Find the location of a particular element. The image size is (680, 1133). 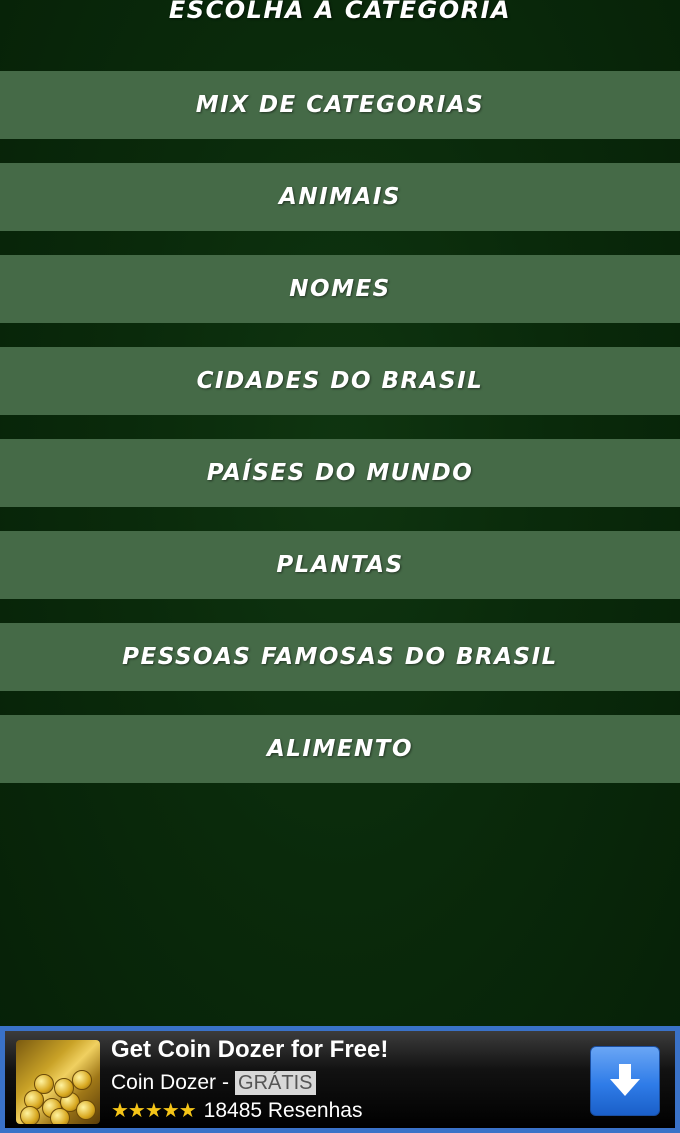

download-arrow-icon is located at coordinates (625, 1080).